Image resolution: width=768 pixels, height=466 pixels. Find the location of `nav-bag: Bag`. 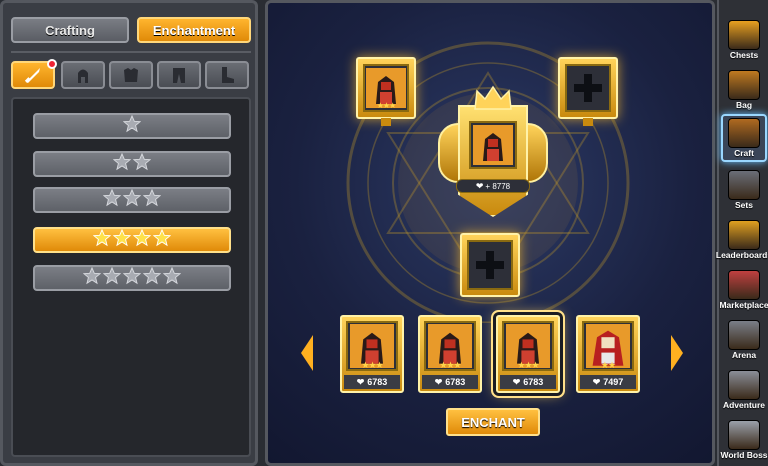

nav-bag: Bag is located at coordinates (744, 88).